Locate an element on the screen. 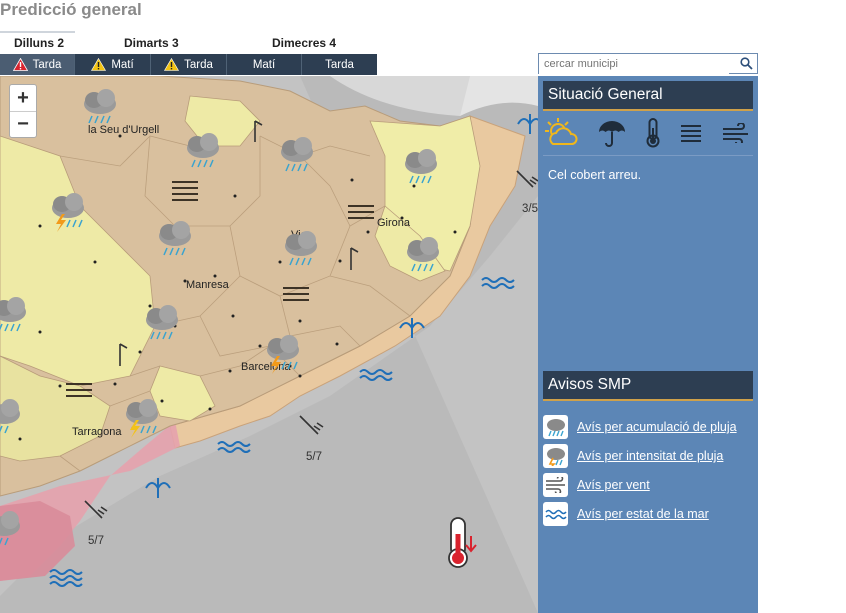  warning-item: Avís per intensitat de pluja is located at coordinates (633, 456).